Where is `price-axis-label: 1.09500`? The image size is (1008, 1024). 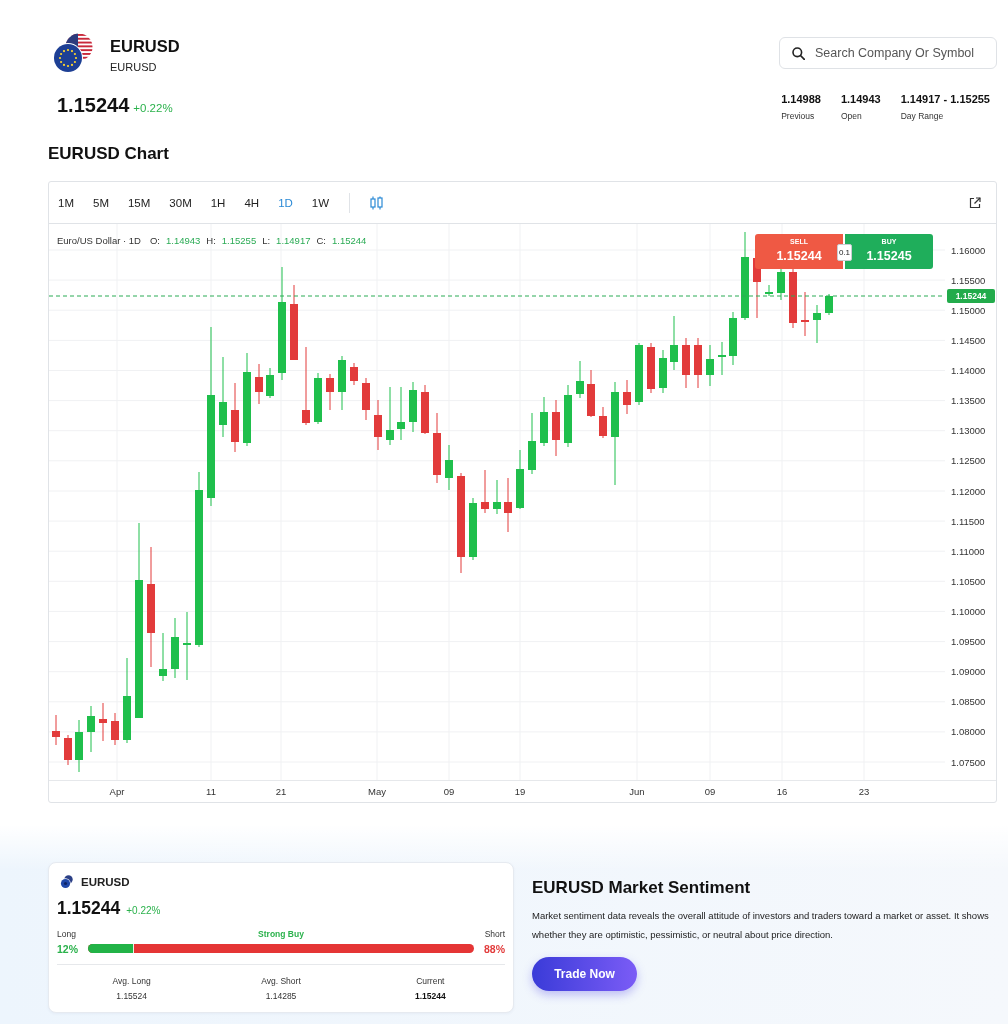 price-axis-label: 1.09500 is located at coordinates (968, 642).